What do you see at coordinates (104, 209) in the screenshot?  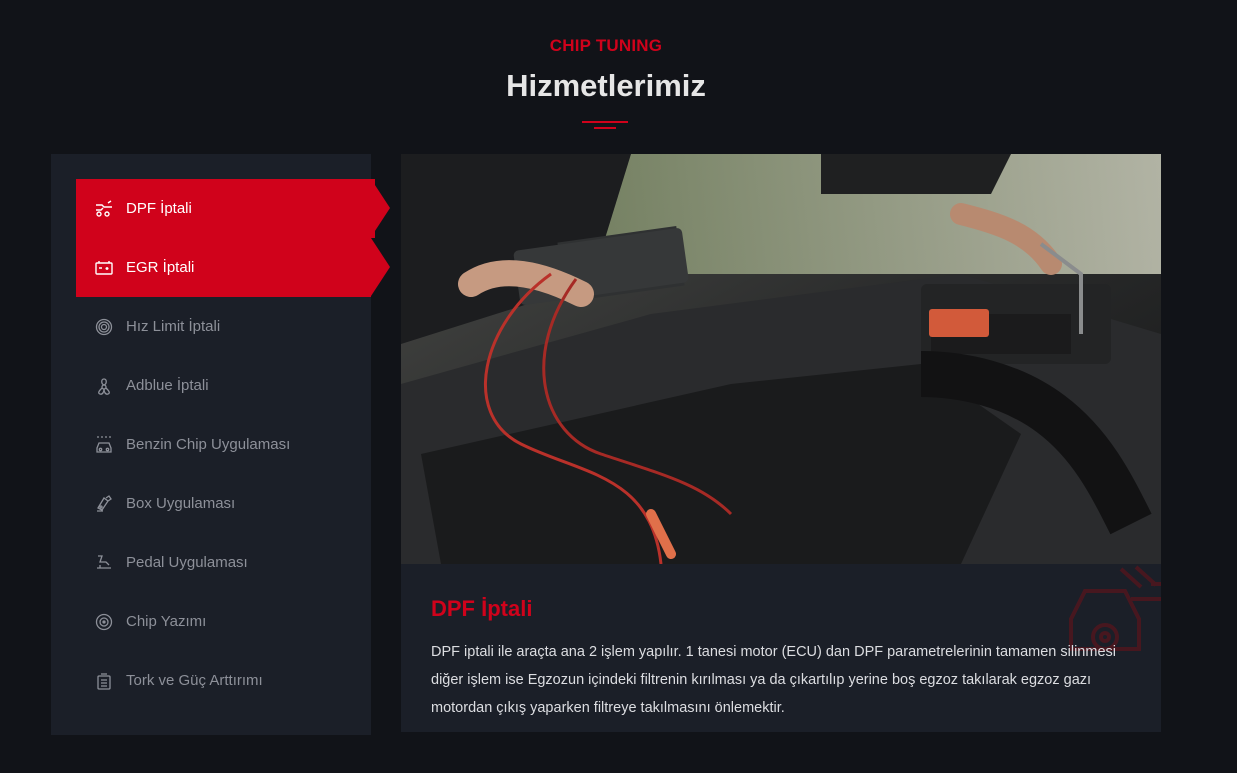 I see `exhaust-filter-icon` at bounding box center [104, 209].